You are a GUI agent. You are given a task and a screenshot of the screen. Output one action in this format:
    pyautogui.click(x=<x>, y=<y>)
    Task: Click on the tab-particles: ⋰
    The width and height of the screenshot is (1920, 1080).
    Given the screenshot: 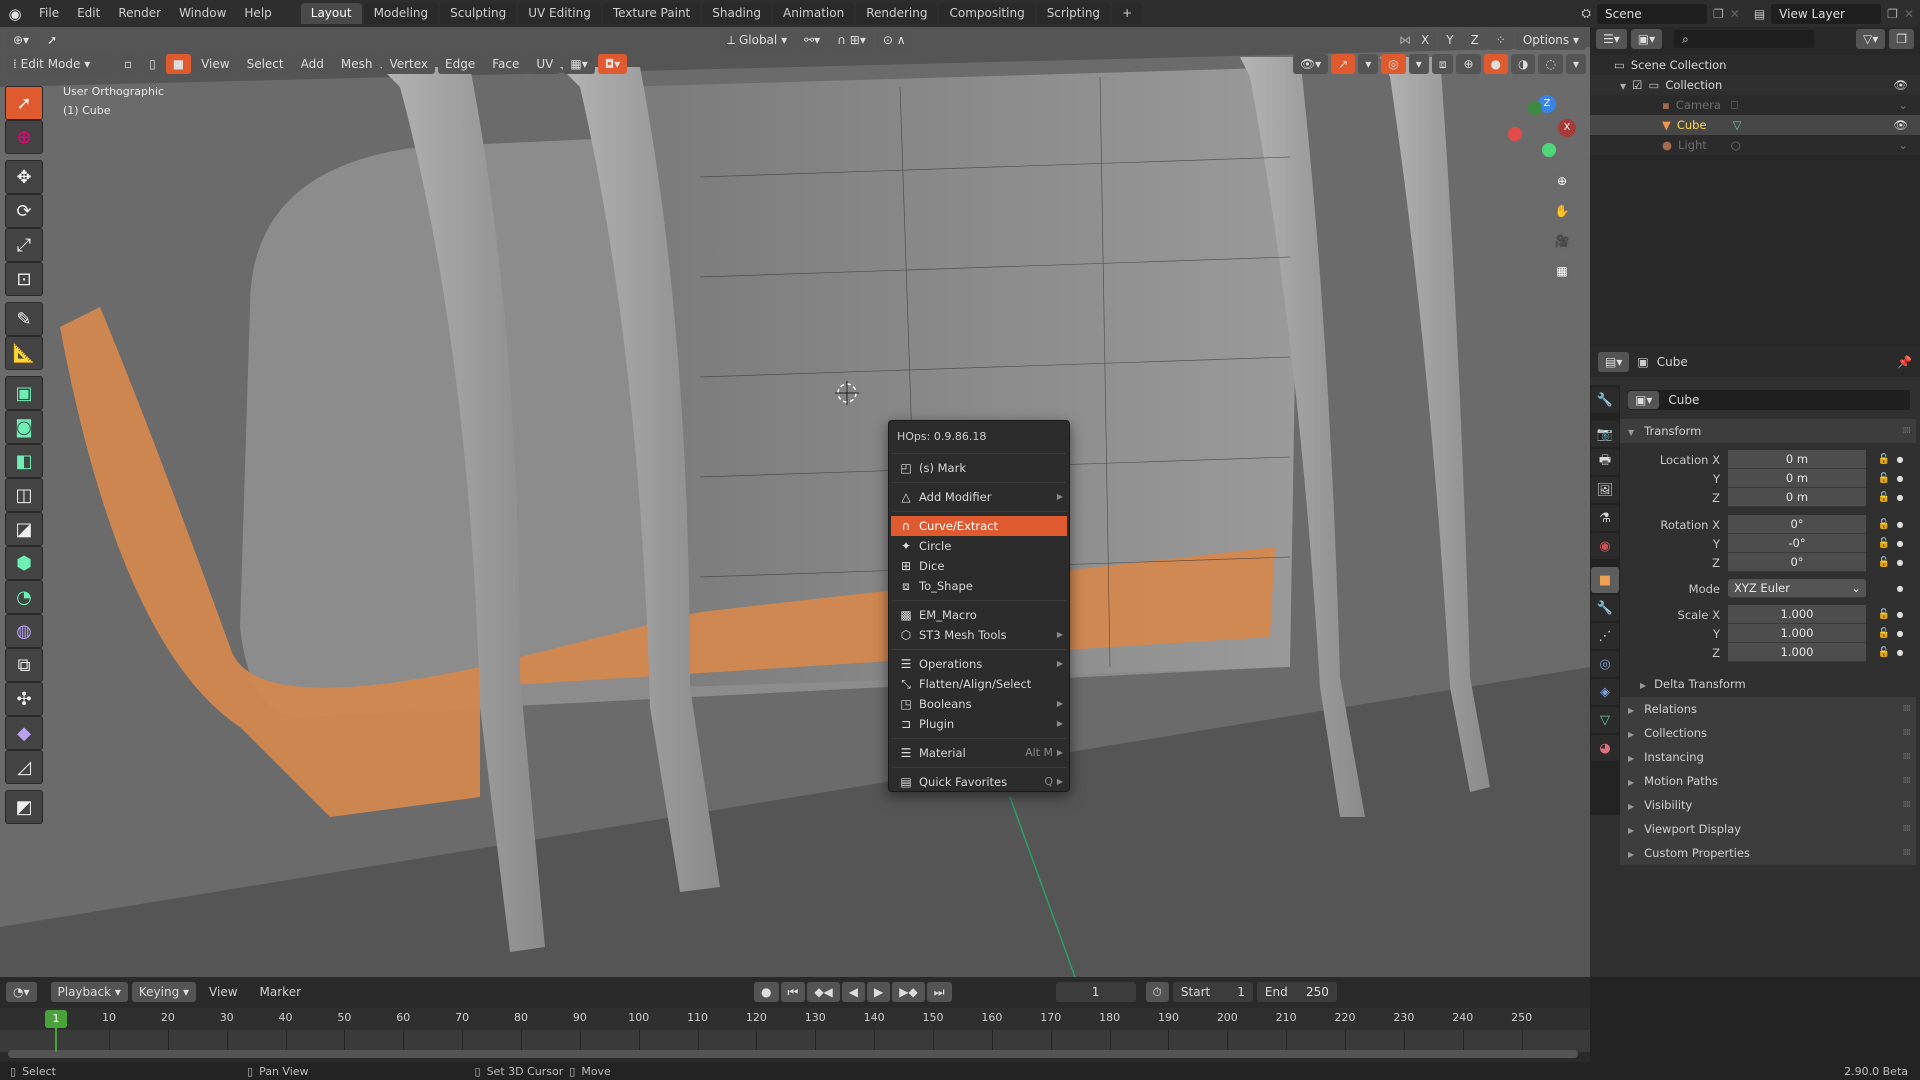 What is the action you would take?
    pyautogui.click(x=1605, y=636)
    